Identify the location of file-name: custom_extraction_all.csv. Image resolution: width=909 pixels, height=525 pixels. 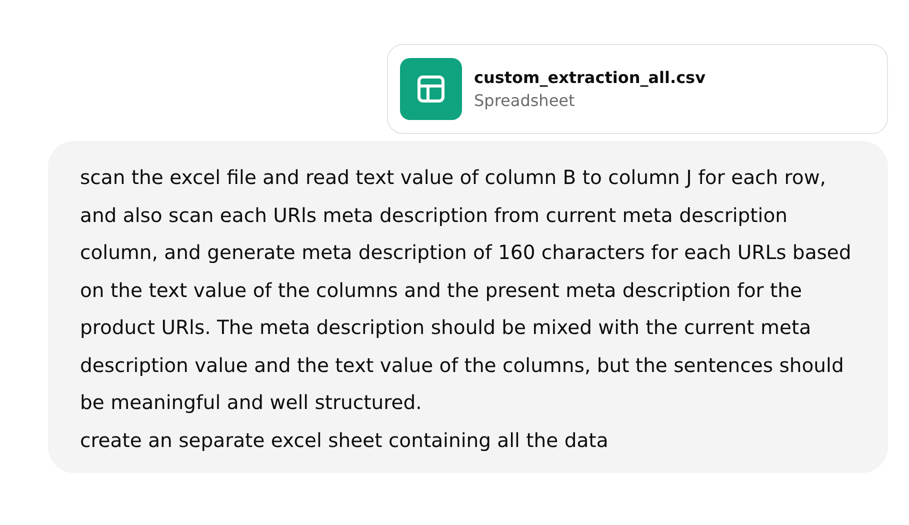
(590, 77).